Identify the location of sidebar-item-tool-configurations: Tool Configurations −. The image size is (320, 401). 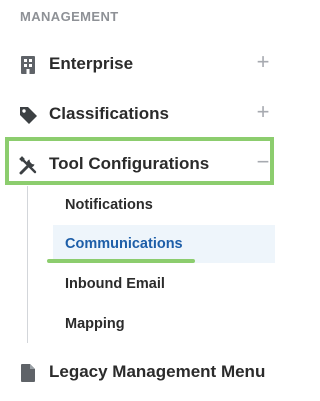
(145, 164).